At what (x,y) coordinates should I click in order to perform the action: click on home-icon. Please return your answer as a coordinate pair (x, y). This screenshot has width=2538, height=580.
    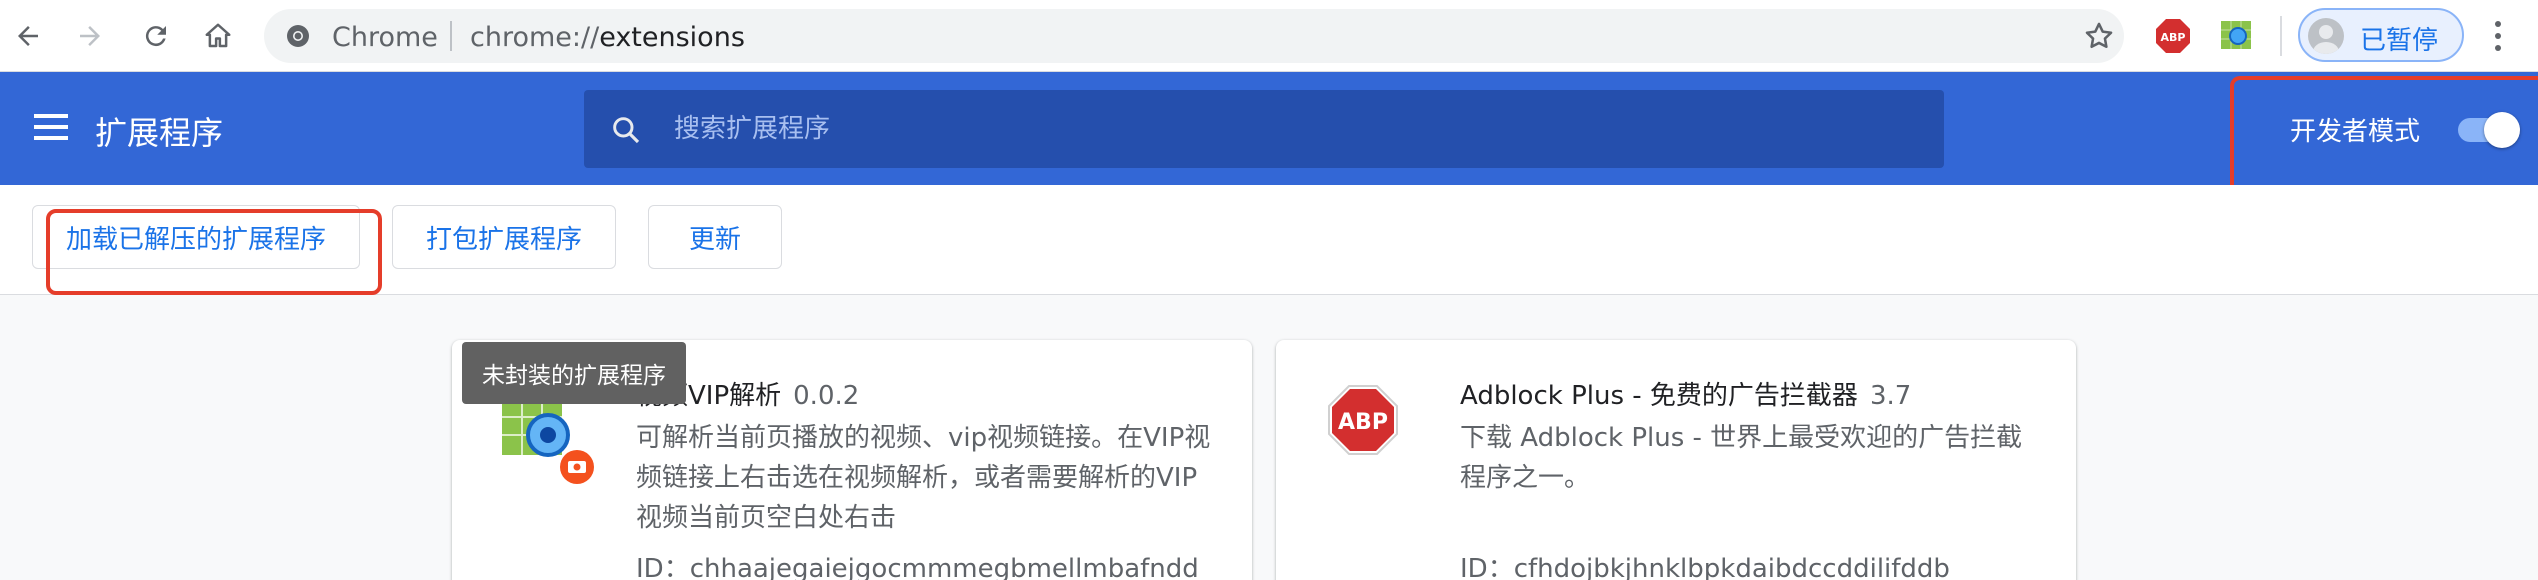
    Looking at the image, I should click on (218, 35).